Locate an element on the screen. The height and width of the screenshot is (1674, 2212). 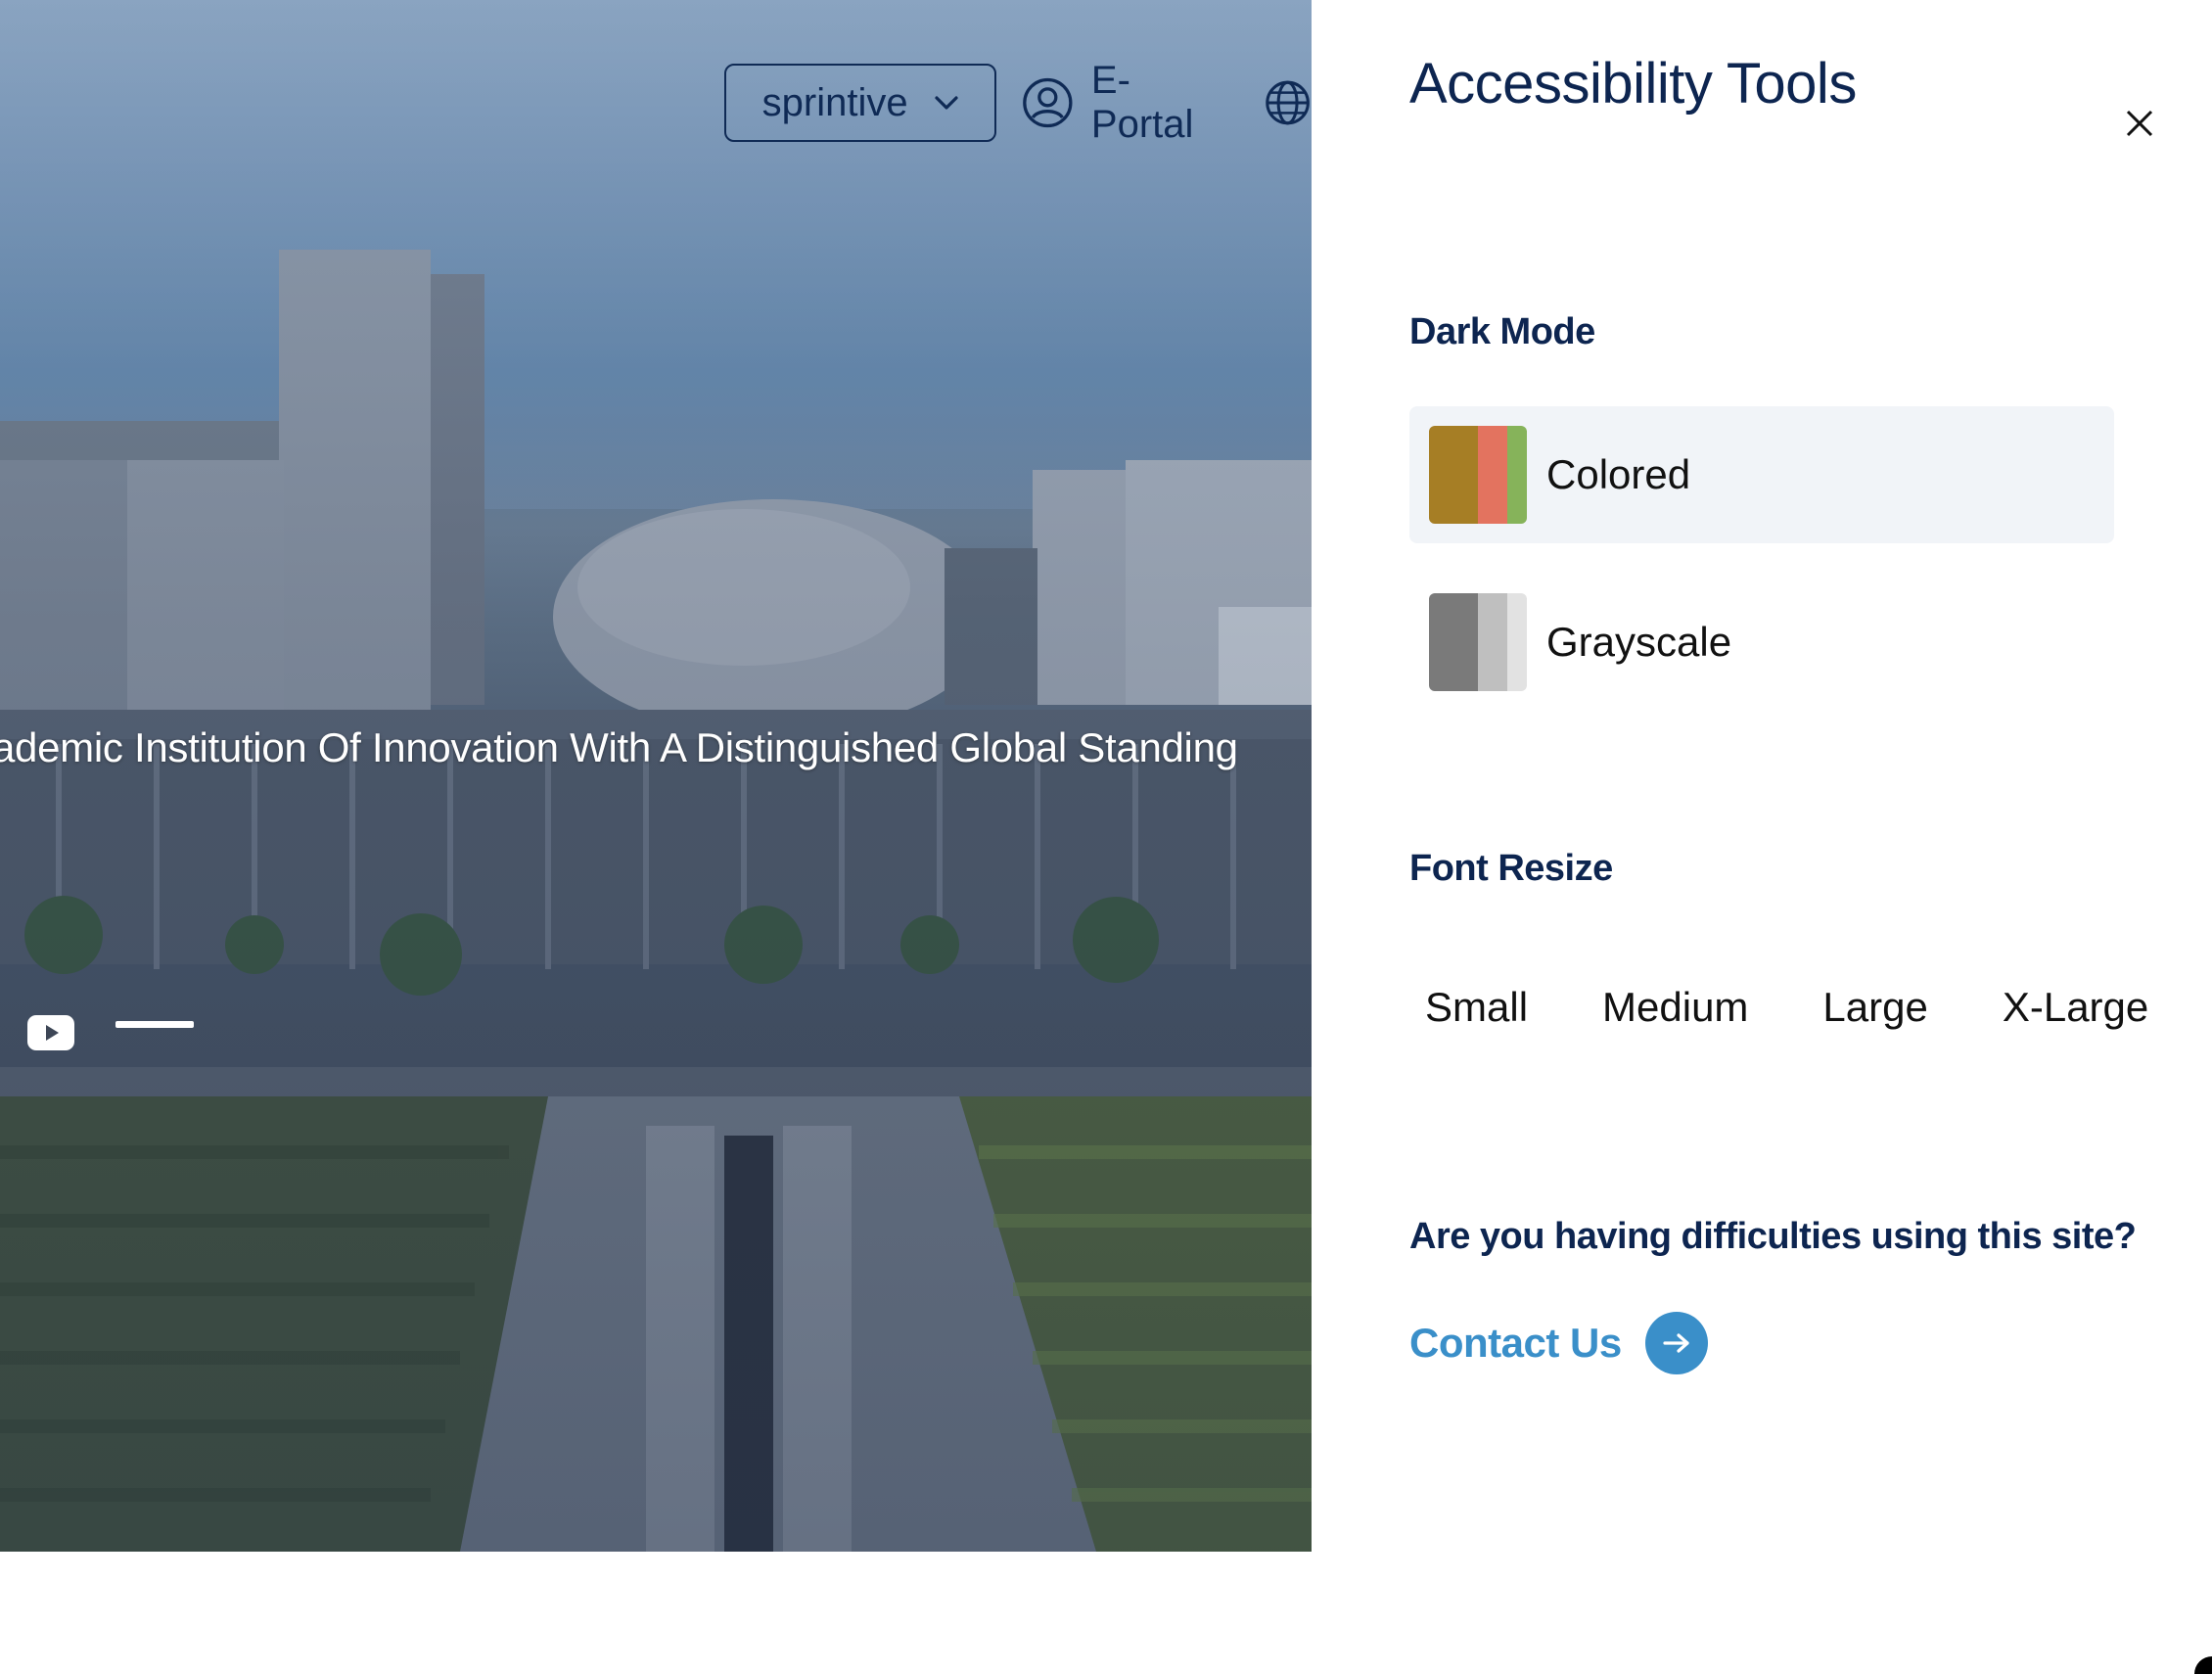
youtube-icon is located at coordinates (50, 1032).